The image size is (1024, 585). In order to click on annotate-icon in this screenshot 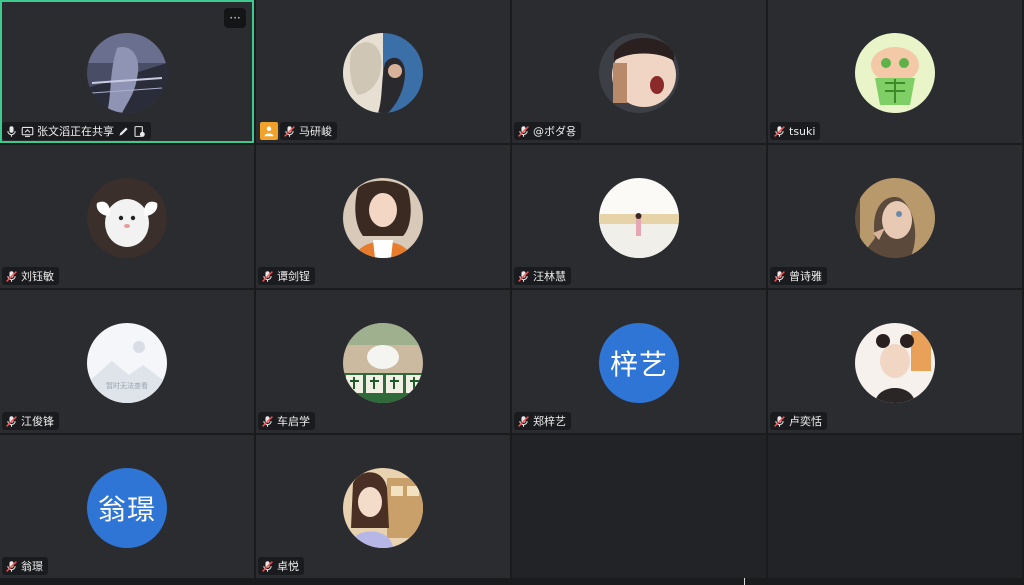, I will do `click(123, 131)`.